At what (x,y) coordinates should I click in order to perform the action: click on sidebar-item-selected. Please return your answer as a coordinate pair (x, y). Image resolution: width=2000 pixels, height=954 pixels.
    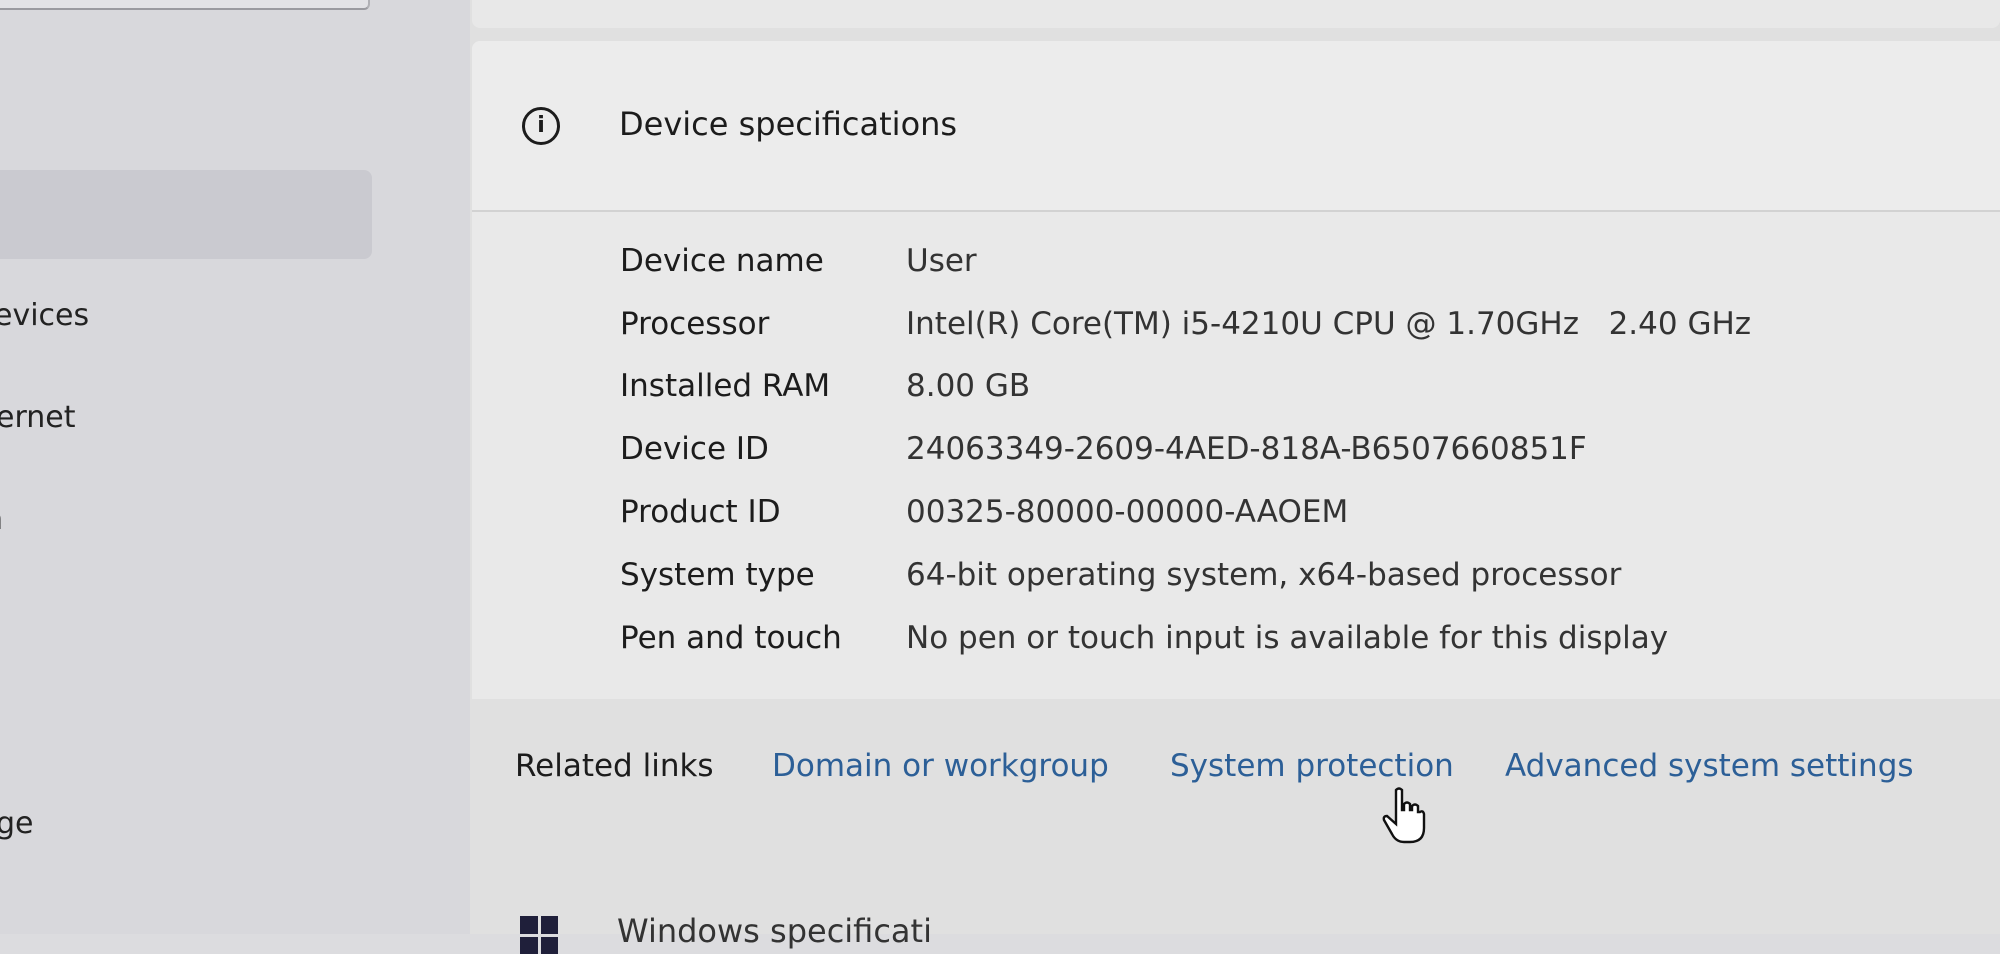
    Looking at the image, I should click on (186, 214).